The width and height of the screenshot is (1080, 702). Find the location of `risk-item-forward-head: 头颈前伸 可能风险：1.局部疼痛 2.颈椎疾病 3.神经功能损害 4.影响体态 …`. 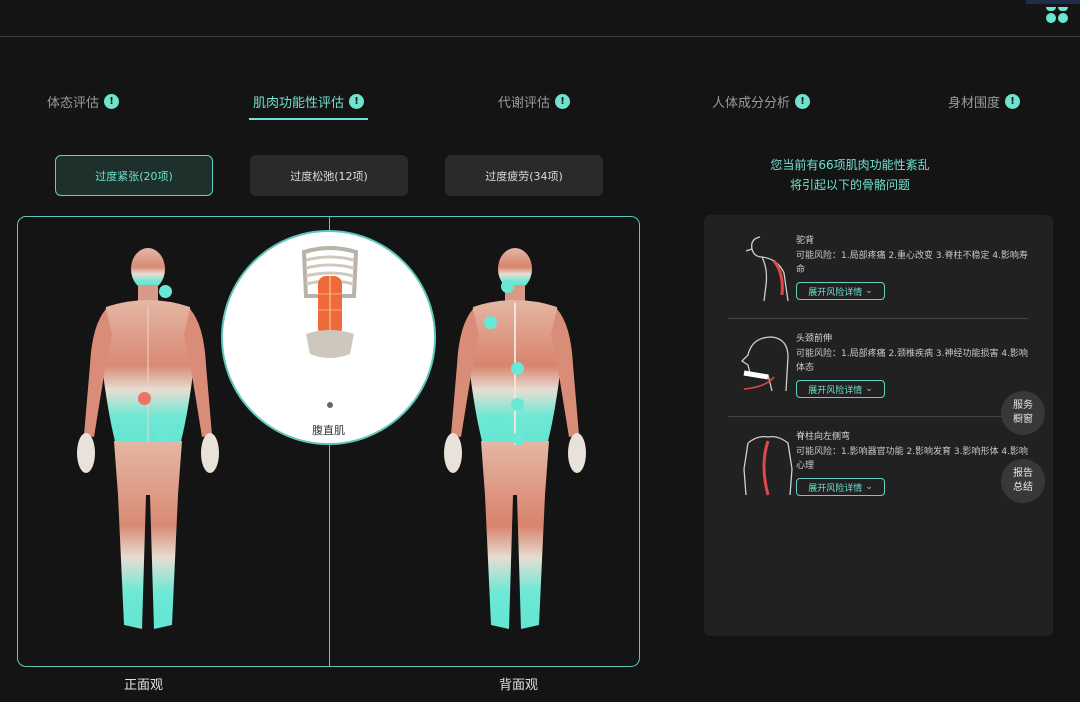

risk-item-forward-head: 头颈前伸 可能风险：1.局部疼痛 2.颈椎疾病 3.神经功能损害 4.影响体态 … is located at coordinates (878, 376).